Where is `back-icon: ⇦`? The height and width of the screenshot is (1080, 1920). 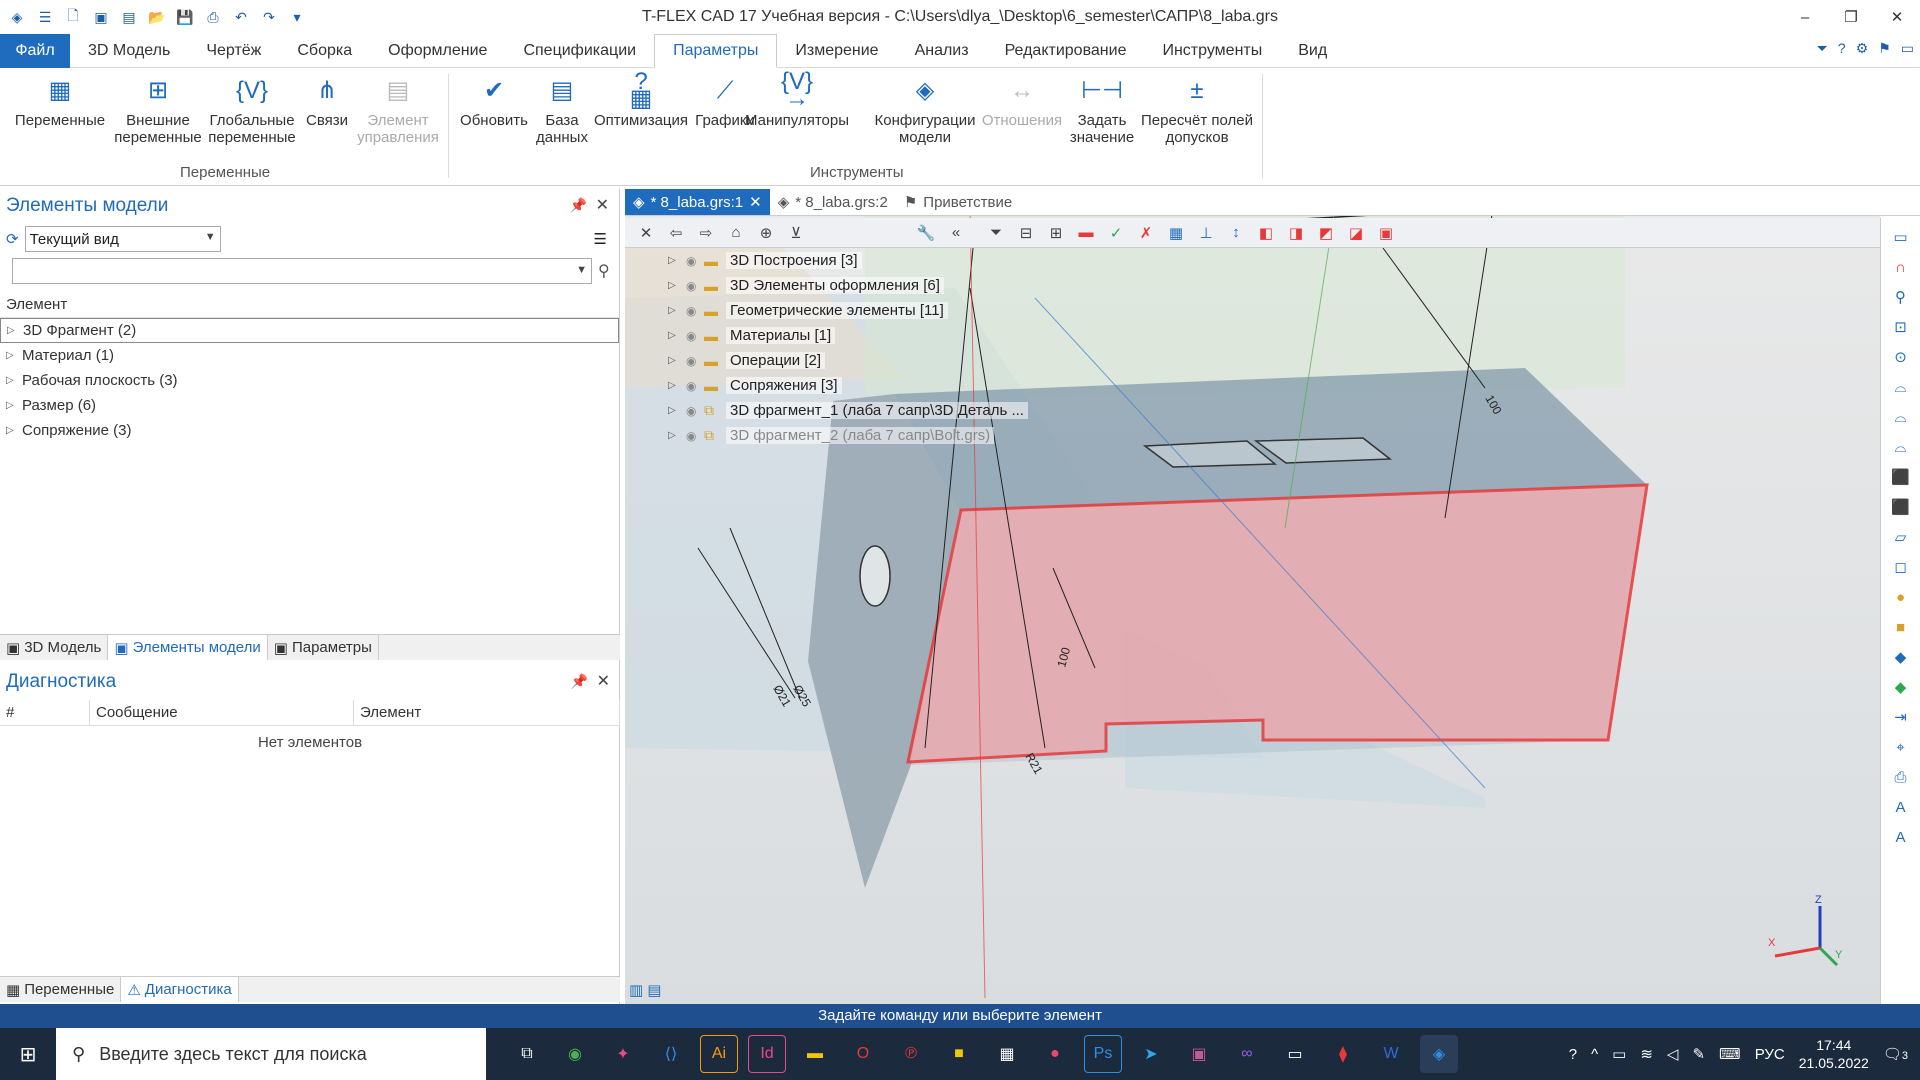
back-icon: ⇦ is located at coordinates (676, 233).